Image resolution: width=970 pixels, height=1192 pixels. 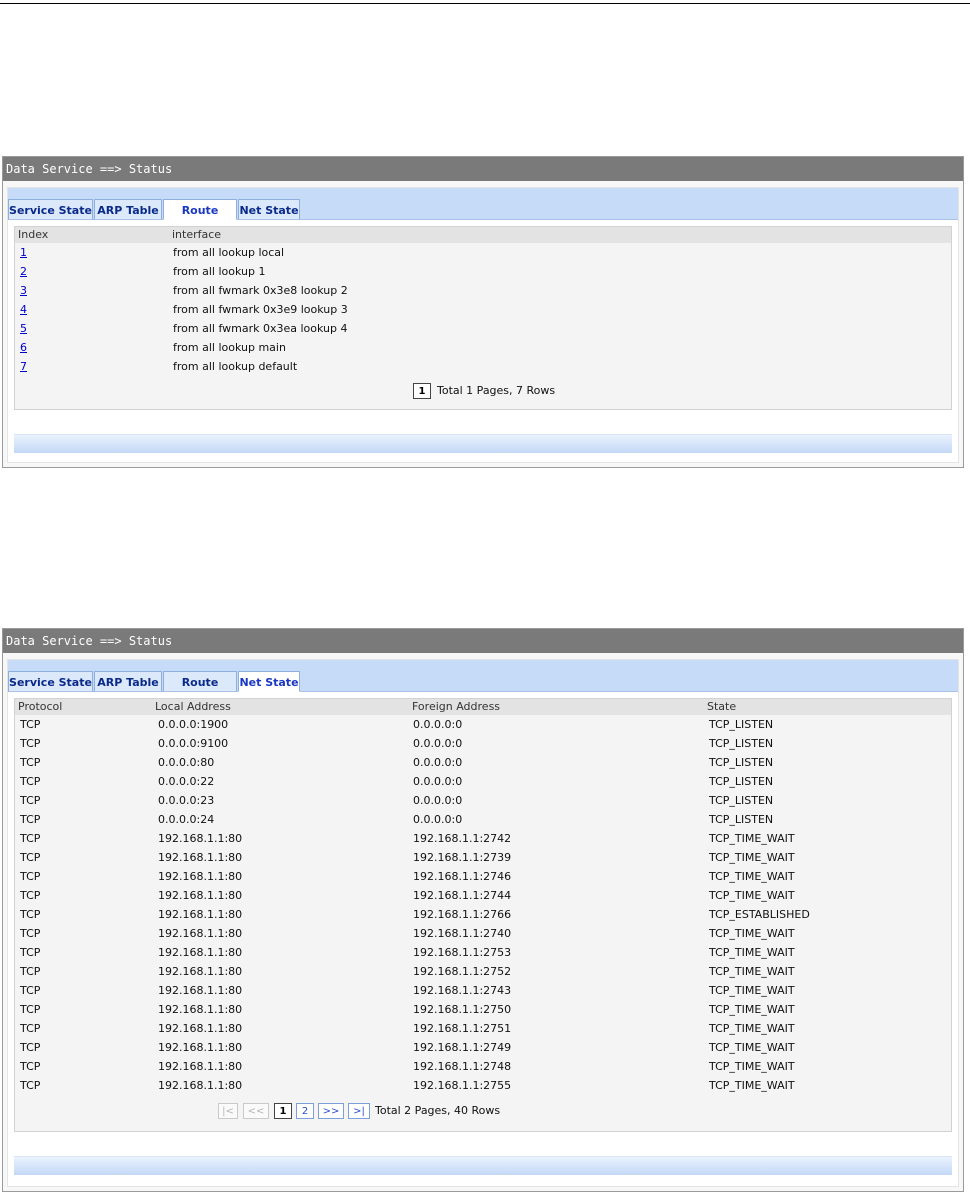 I want to click on local-address-cell: 0.0.0.0:23, so click(x=186, y=800).